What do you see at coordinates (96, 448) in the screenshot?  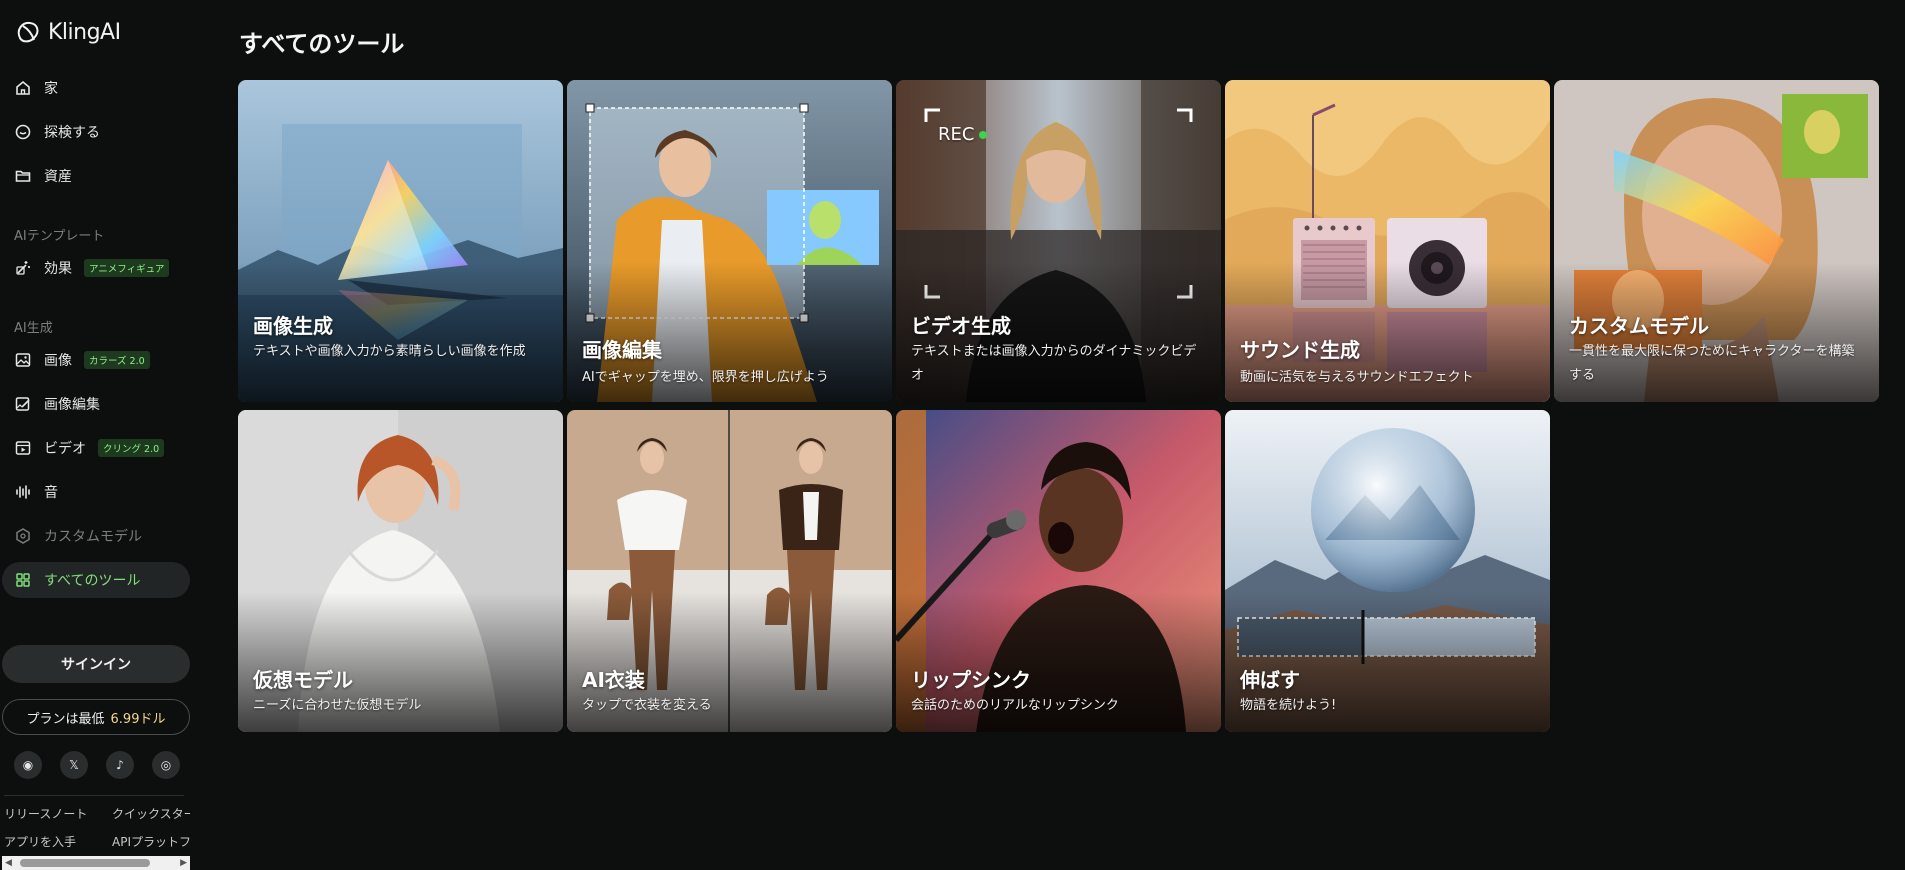 I see `sidebar-item-video: ビデオ クリング 2.0` at bounding box center [96, 448].